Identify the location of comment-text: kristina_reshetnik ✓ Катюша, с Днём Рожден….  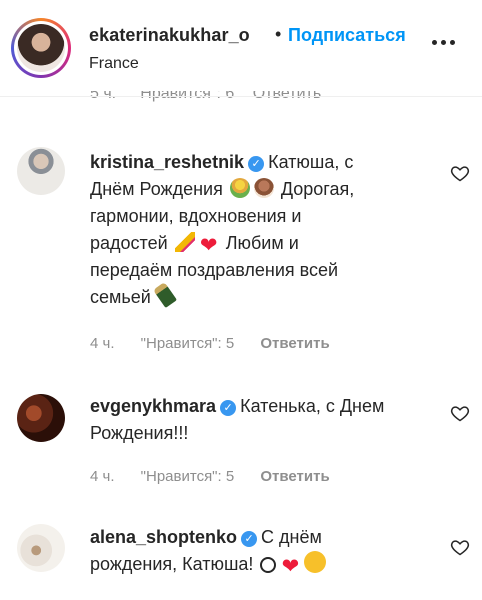
(222, 230).